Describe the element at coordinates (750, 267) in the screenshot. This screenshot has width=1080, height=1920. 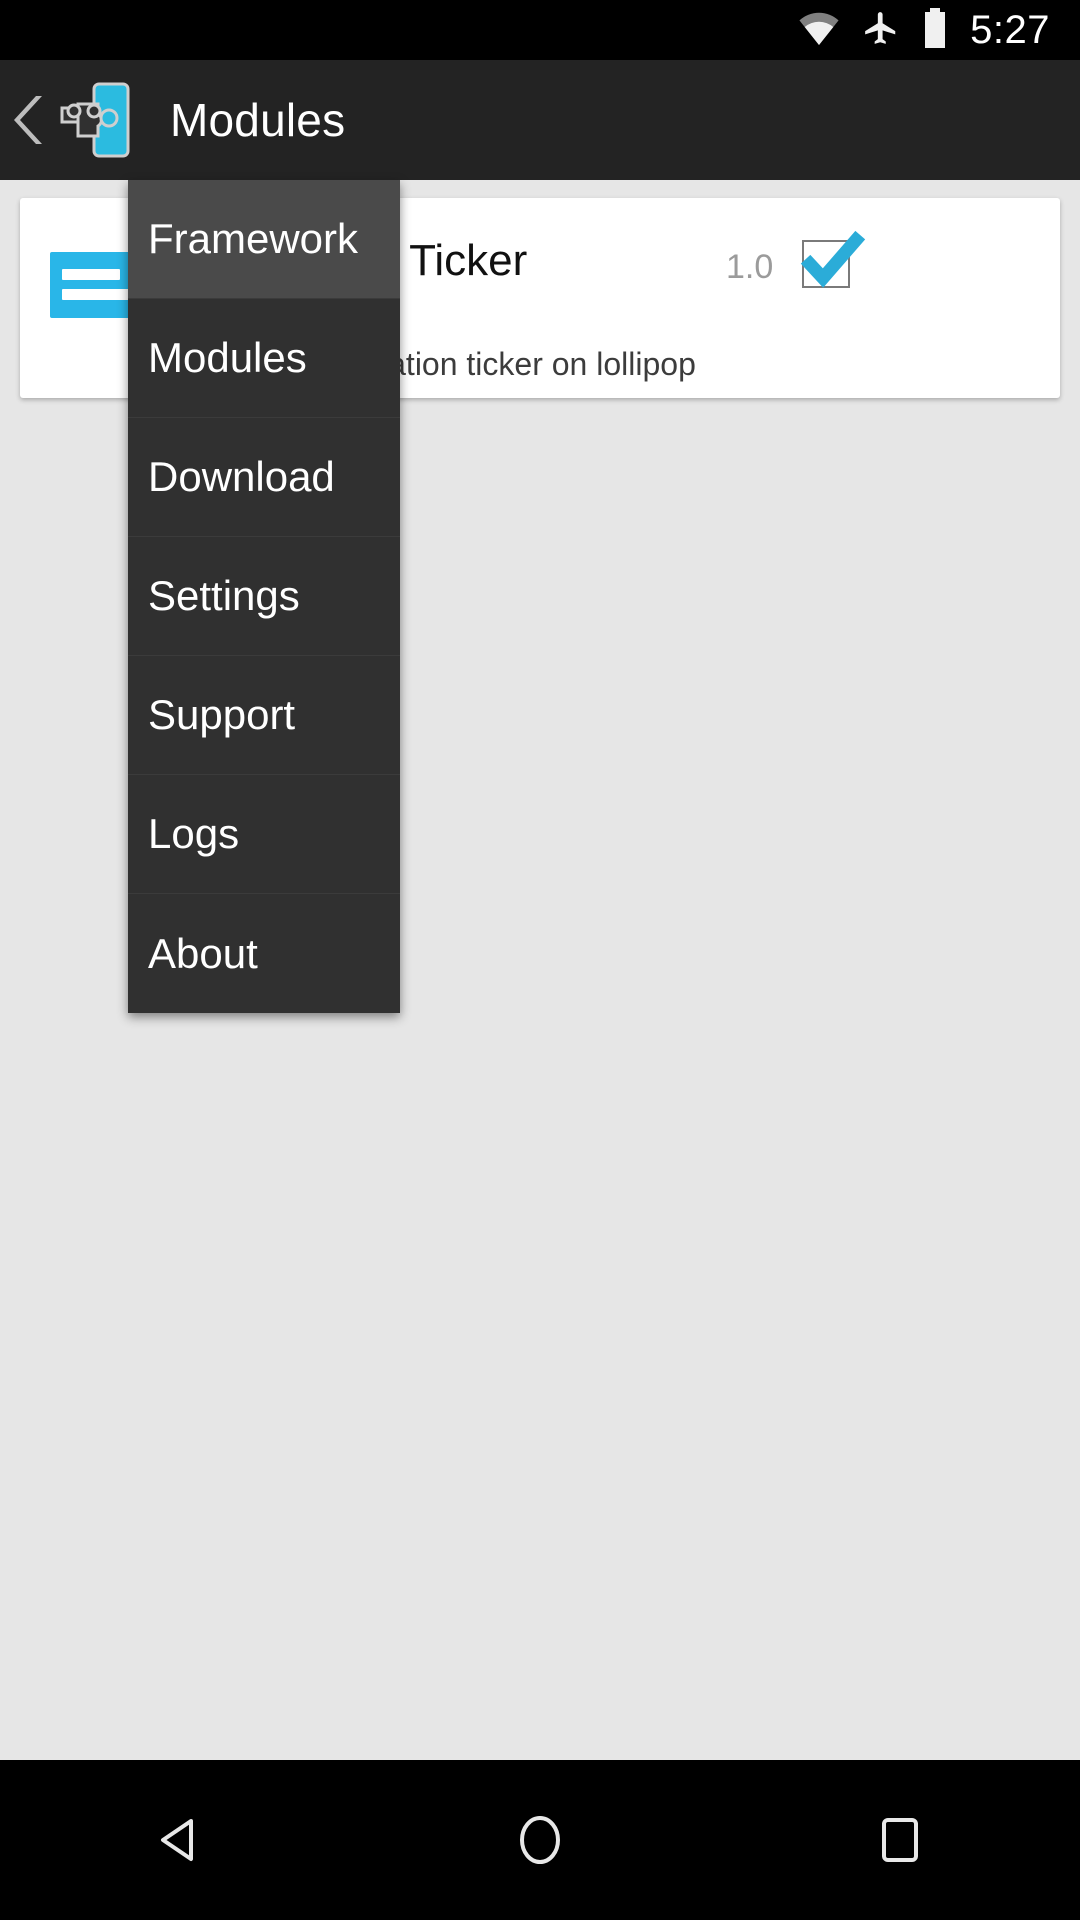
I see `module-version: 1.0` at that location.